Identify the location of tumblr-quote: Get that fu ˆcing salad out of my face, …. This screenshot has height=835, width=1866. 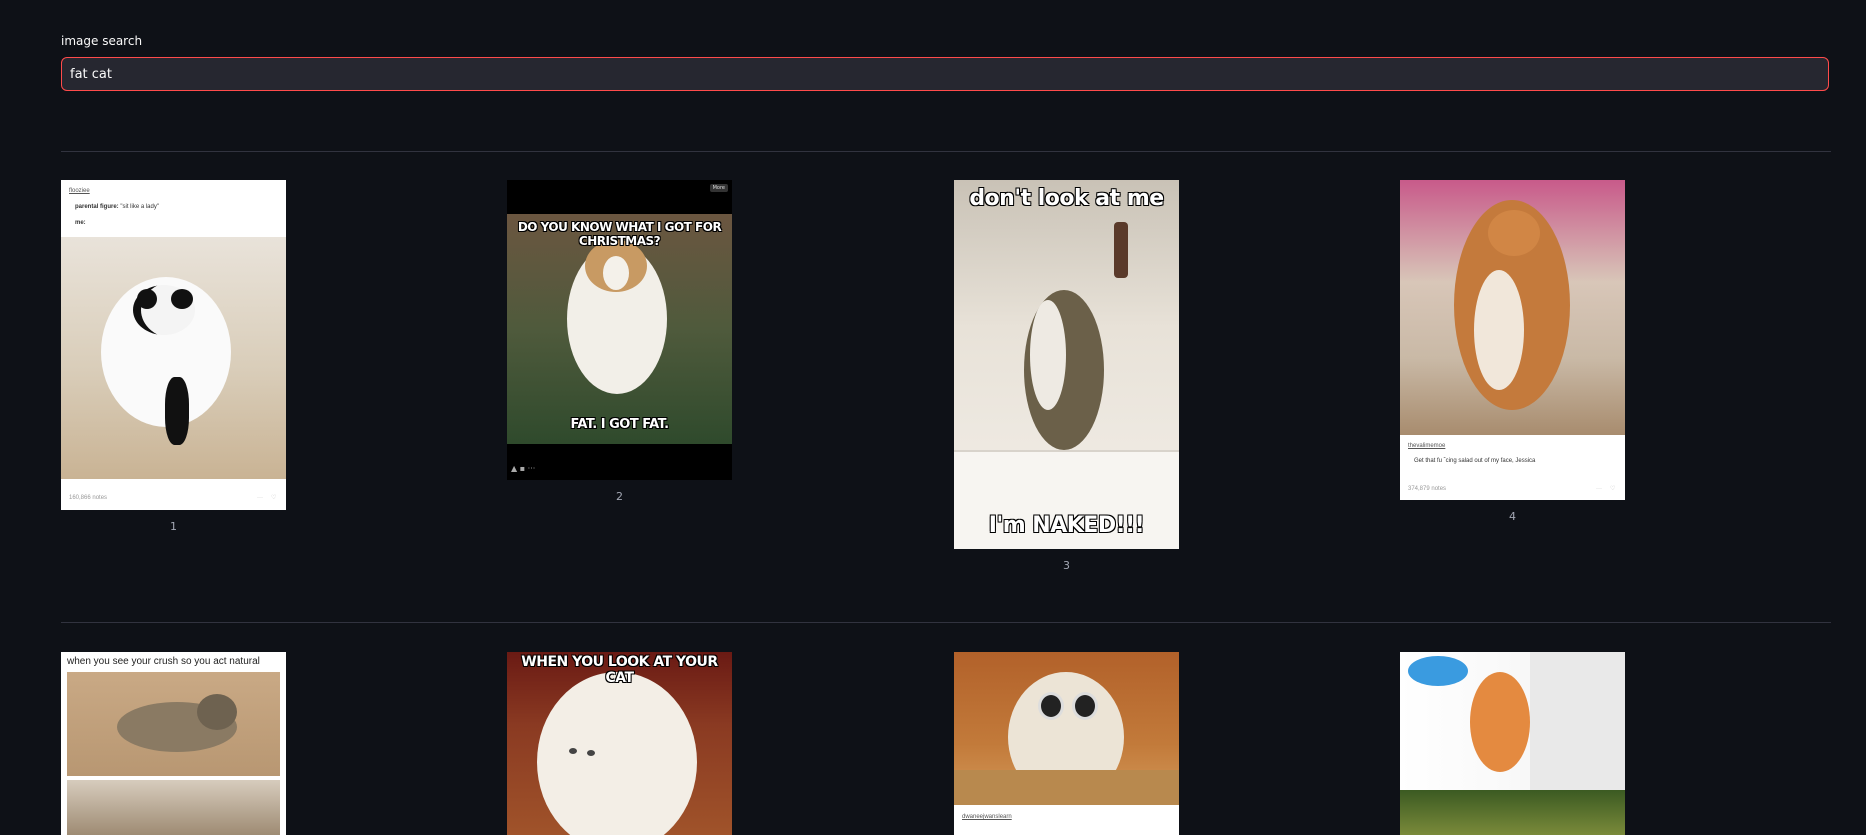
(1475, 461).